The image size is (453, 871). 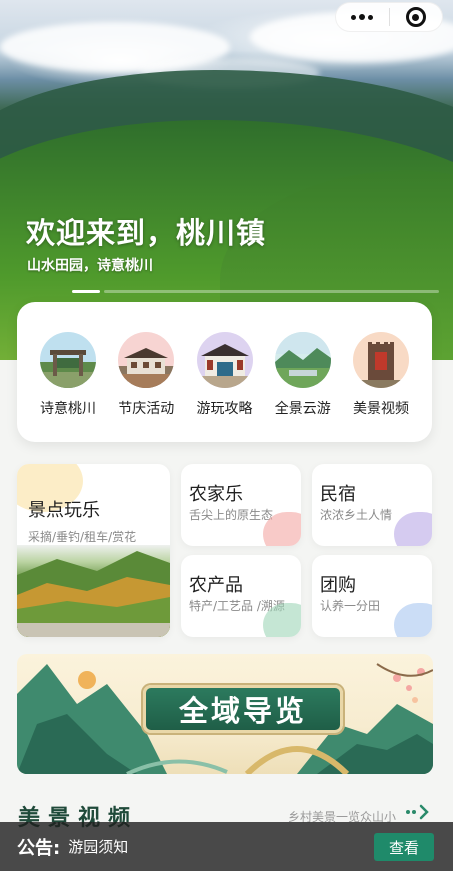 I want to click on carousel-indicator, so click(x=255, y=291).